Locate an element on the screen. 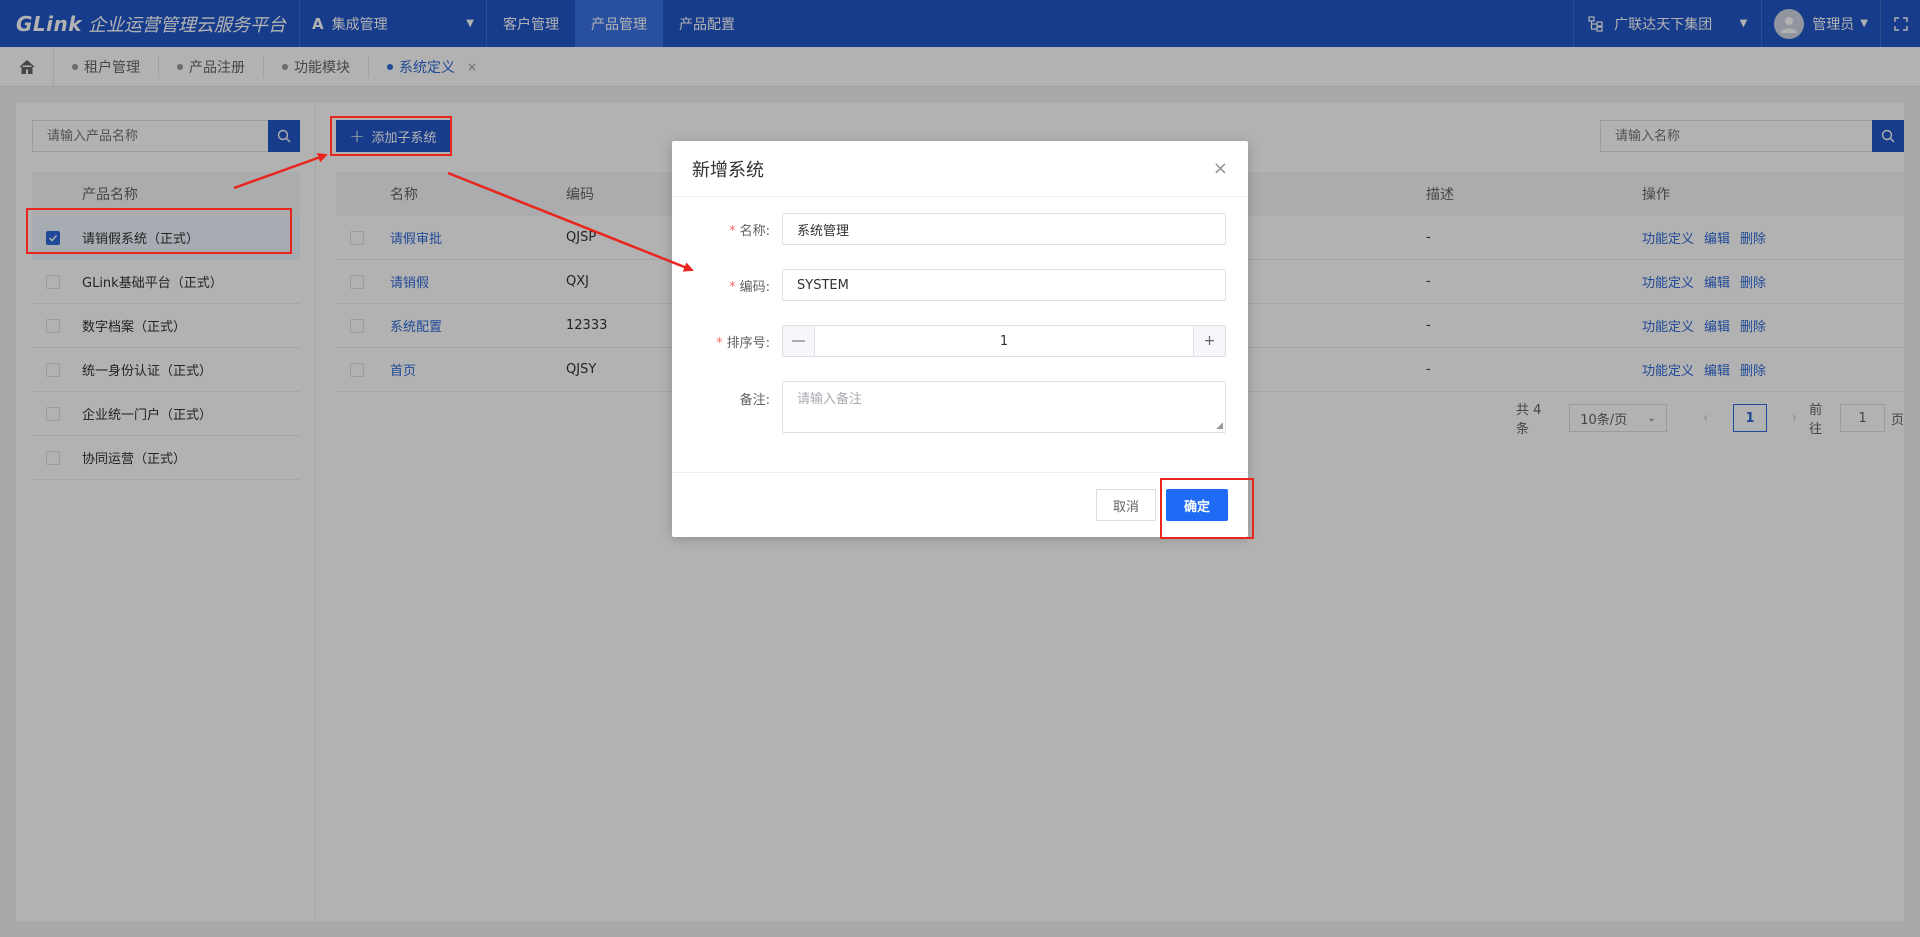 The width and height of the screenshot is (1920, 937). code-field: SYSTEM is located at coordinates (1004, 285).